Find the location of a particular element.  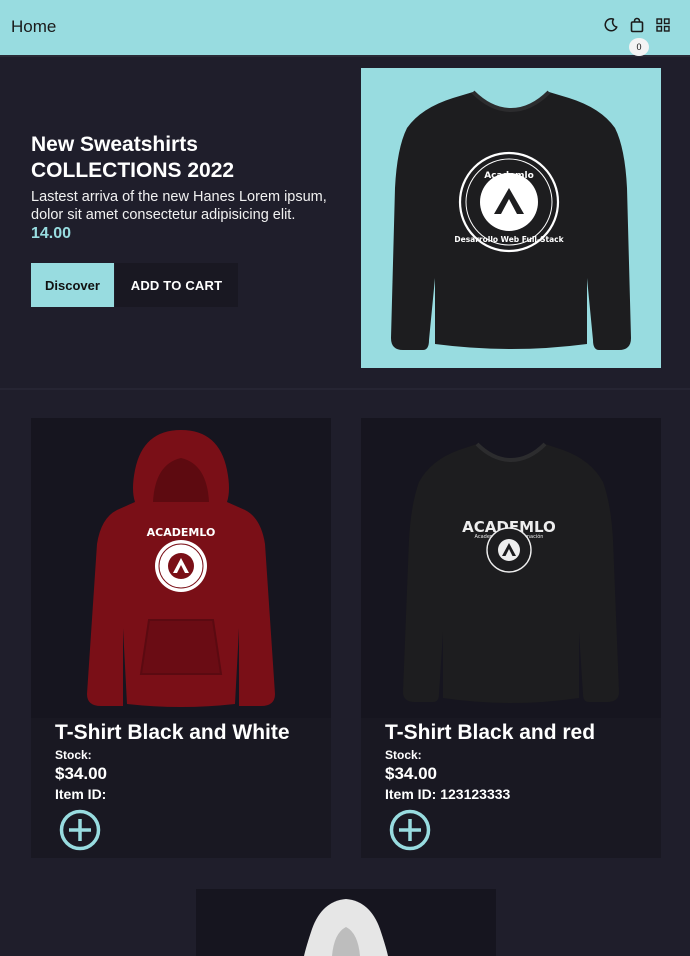

shopping-bag-icon is located at coordinates (637, 25).